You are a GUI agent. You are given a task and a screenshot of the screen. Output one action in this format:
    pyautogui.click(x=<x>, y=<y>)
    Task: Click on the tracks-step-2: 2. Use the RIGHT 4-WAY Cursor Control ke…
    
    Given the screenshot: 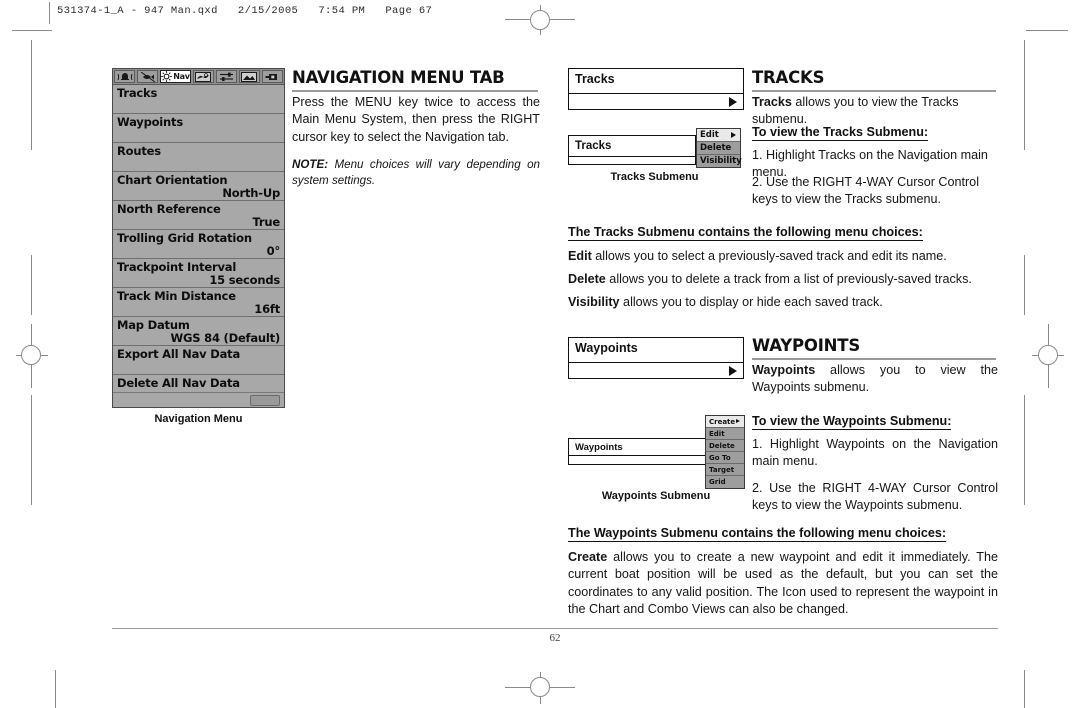 What is the action you would take?
    pyautogui.click(x=865, y=191)
    